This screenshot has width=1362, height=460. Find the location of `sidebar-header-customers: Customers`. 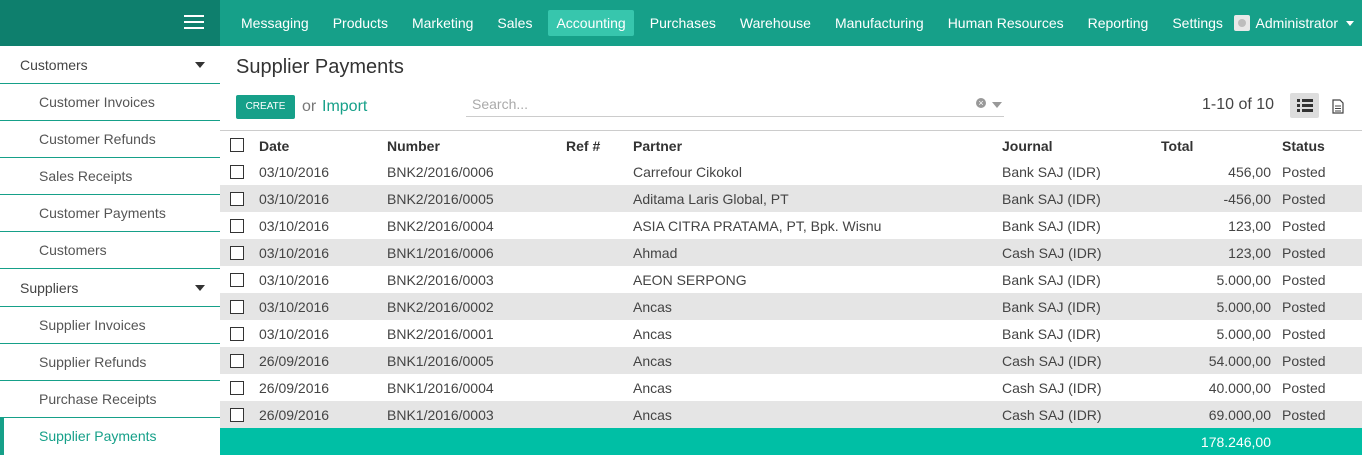

sidebar-header-customers: Customers is located at coordinates (110, 65).